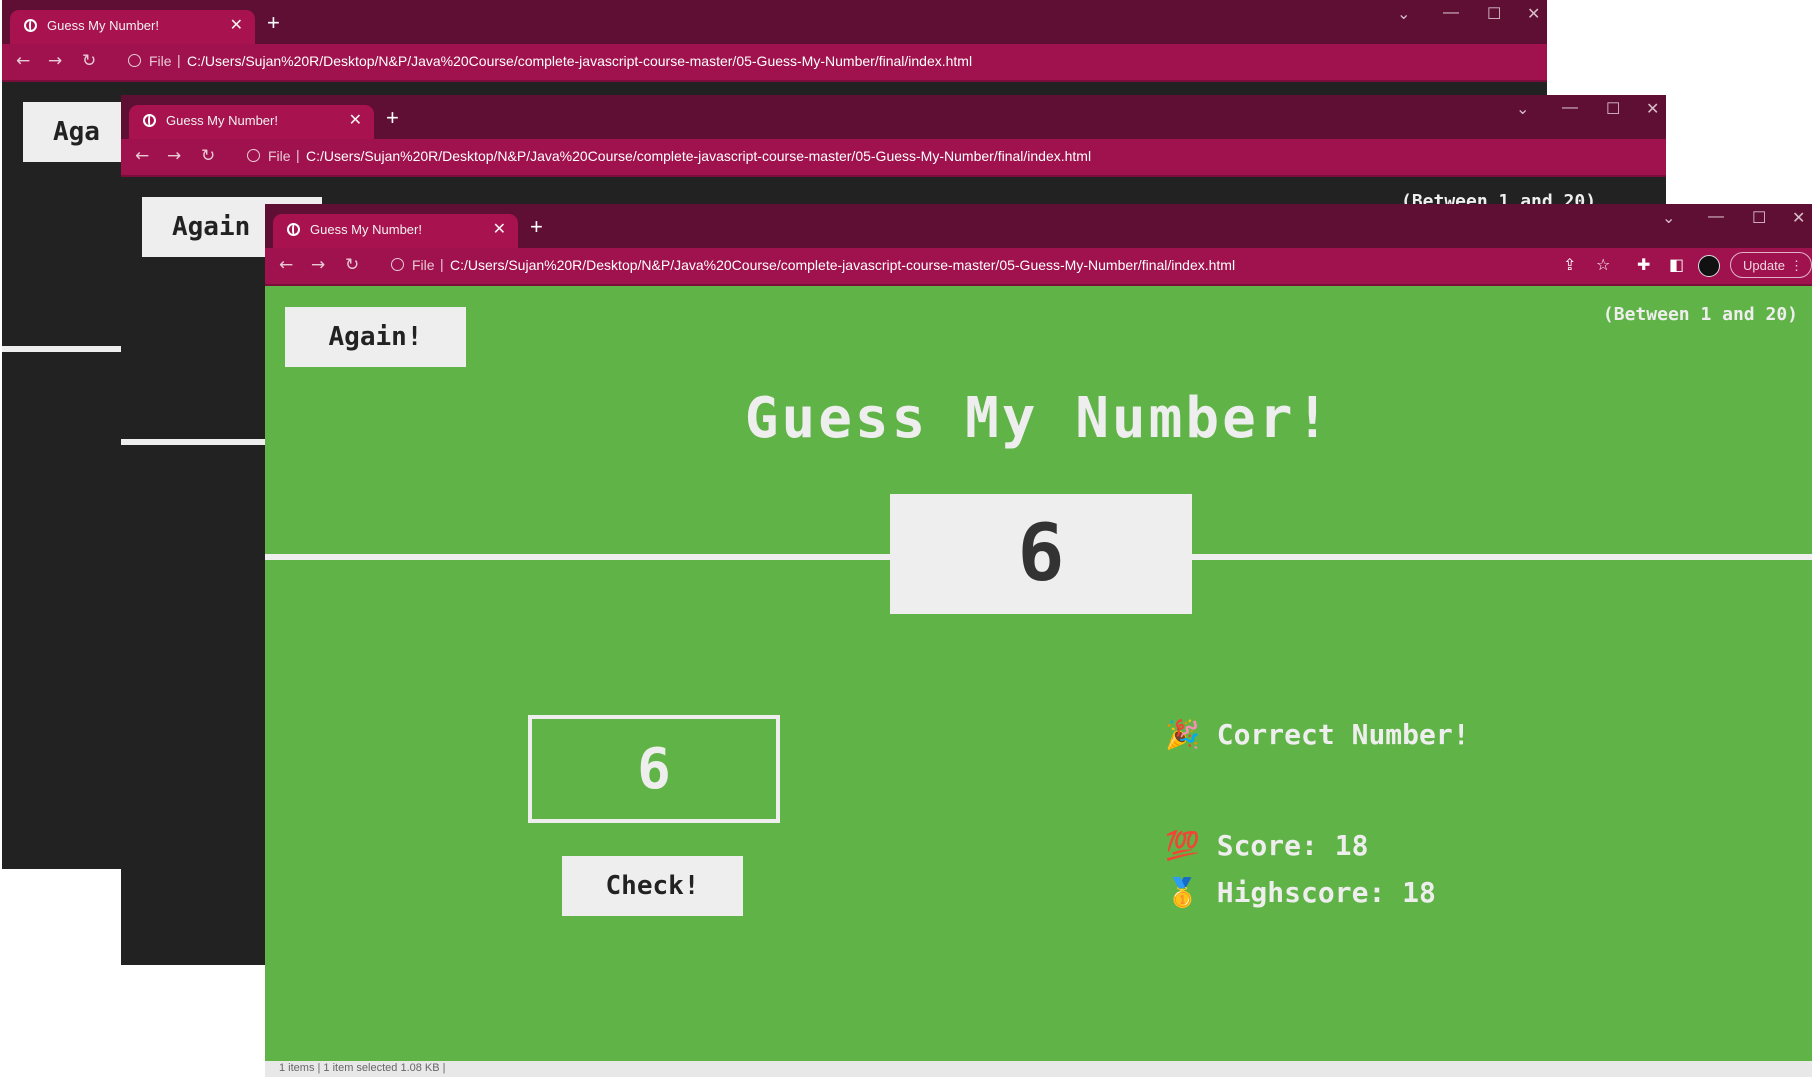 The image size is (1812, 1077). Describe the element at coordinates (362, 1068) in the screenshot. I see `status-text: 1 items | 1 item selected 1.08 KB |` at that location.